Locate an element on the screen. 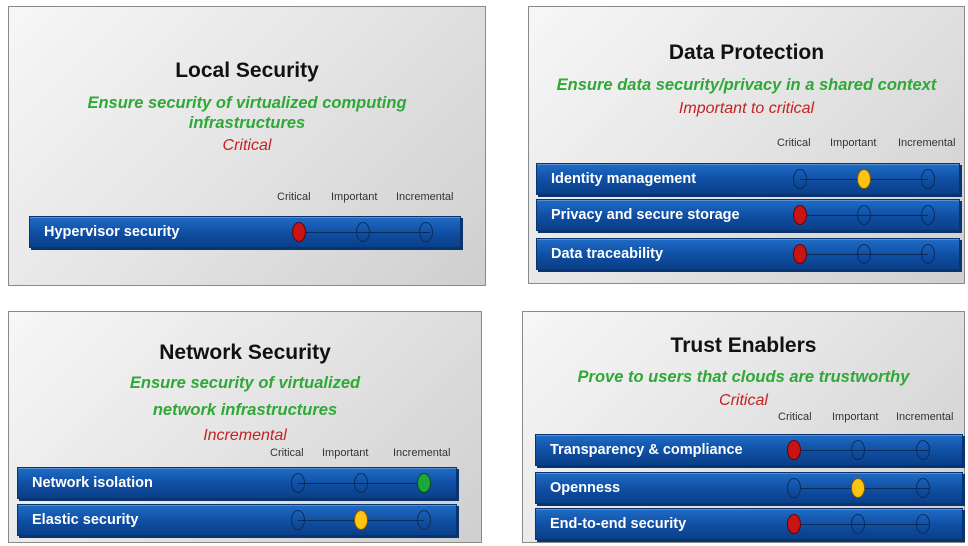 This screenshot has height=546, width=968. panel-title: Data Protection is located at coordinates (746, 52).